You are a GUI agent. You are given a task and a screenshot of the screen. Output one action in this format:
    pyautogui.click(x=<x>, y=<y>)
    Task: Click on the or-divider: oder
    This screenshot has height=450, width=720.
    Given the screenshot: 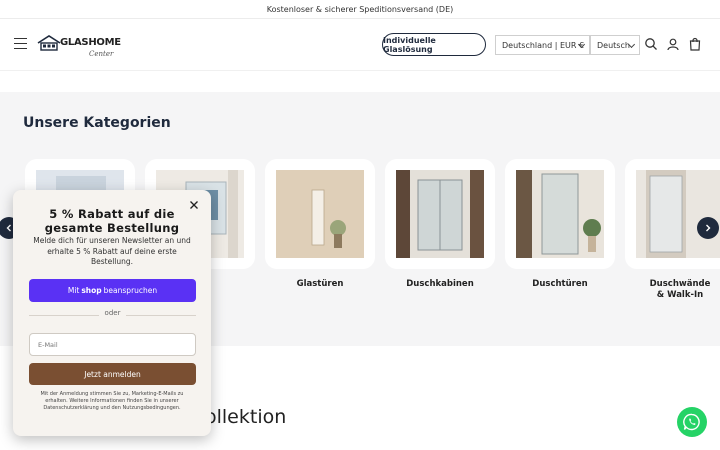 What is the action you would take?
    pyautogui.click(x=112, y=315)
    